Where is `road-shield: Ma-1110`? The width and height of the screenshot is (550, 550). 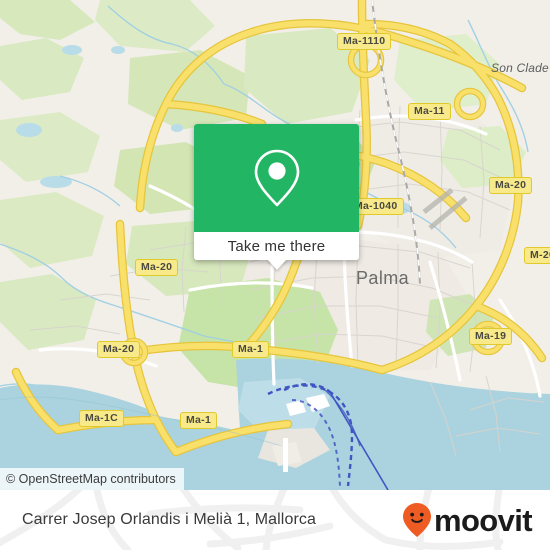
road-shield: Ma-1110 is located at coordinates (364, 41).